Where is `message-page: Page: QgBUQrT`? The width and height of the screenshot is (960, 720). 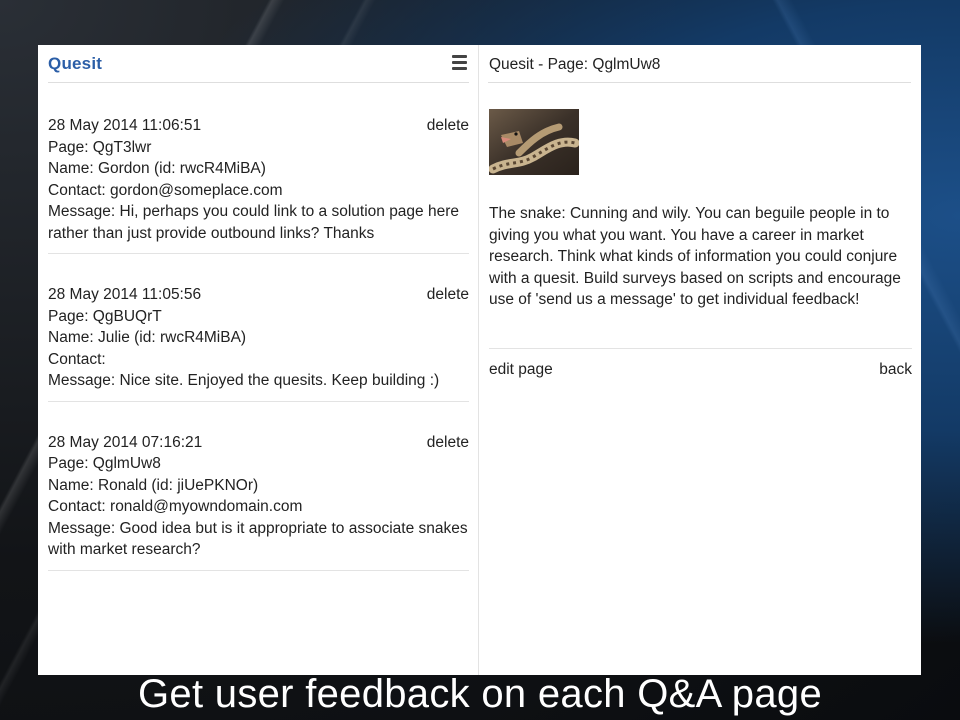
message-page: Page: QgBUQrT is located at coordinates (105, 316).